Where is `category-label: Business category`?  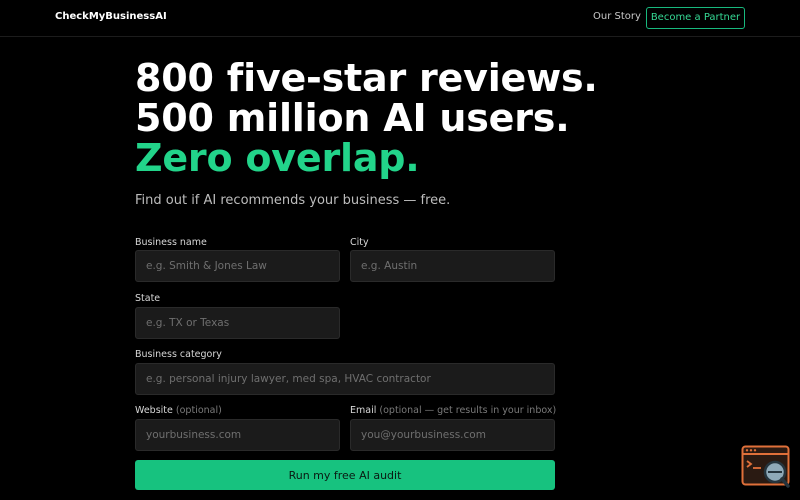
category-label: Business category is located at coordinates (178, 354).